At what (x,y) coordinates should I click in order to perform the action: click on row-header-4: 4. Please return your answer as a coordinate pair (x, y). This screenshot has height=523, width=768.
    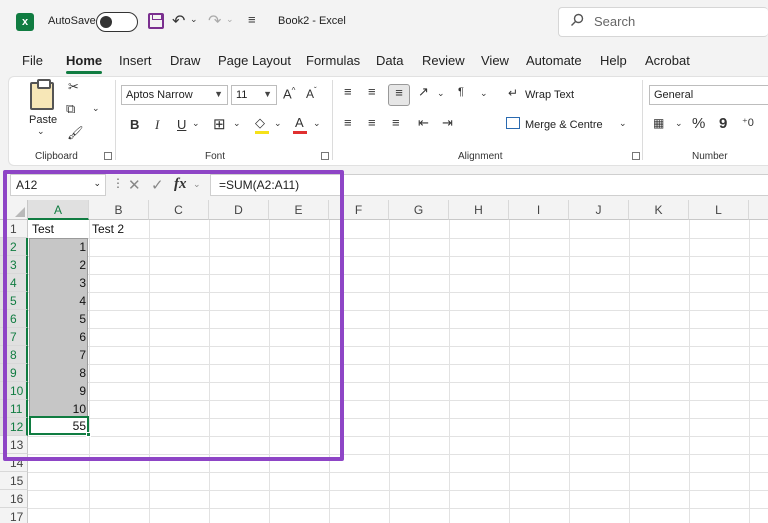
    Looking at the image, I should click on (14, 283).